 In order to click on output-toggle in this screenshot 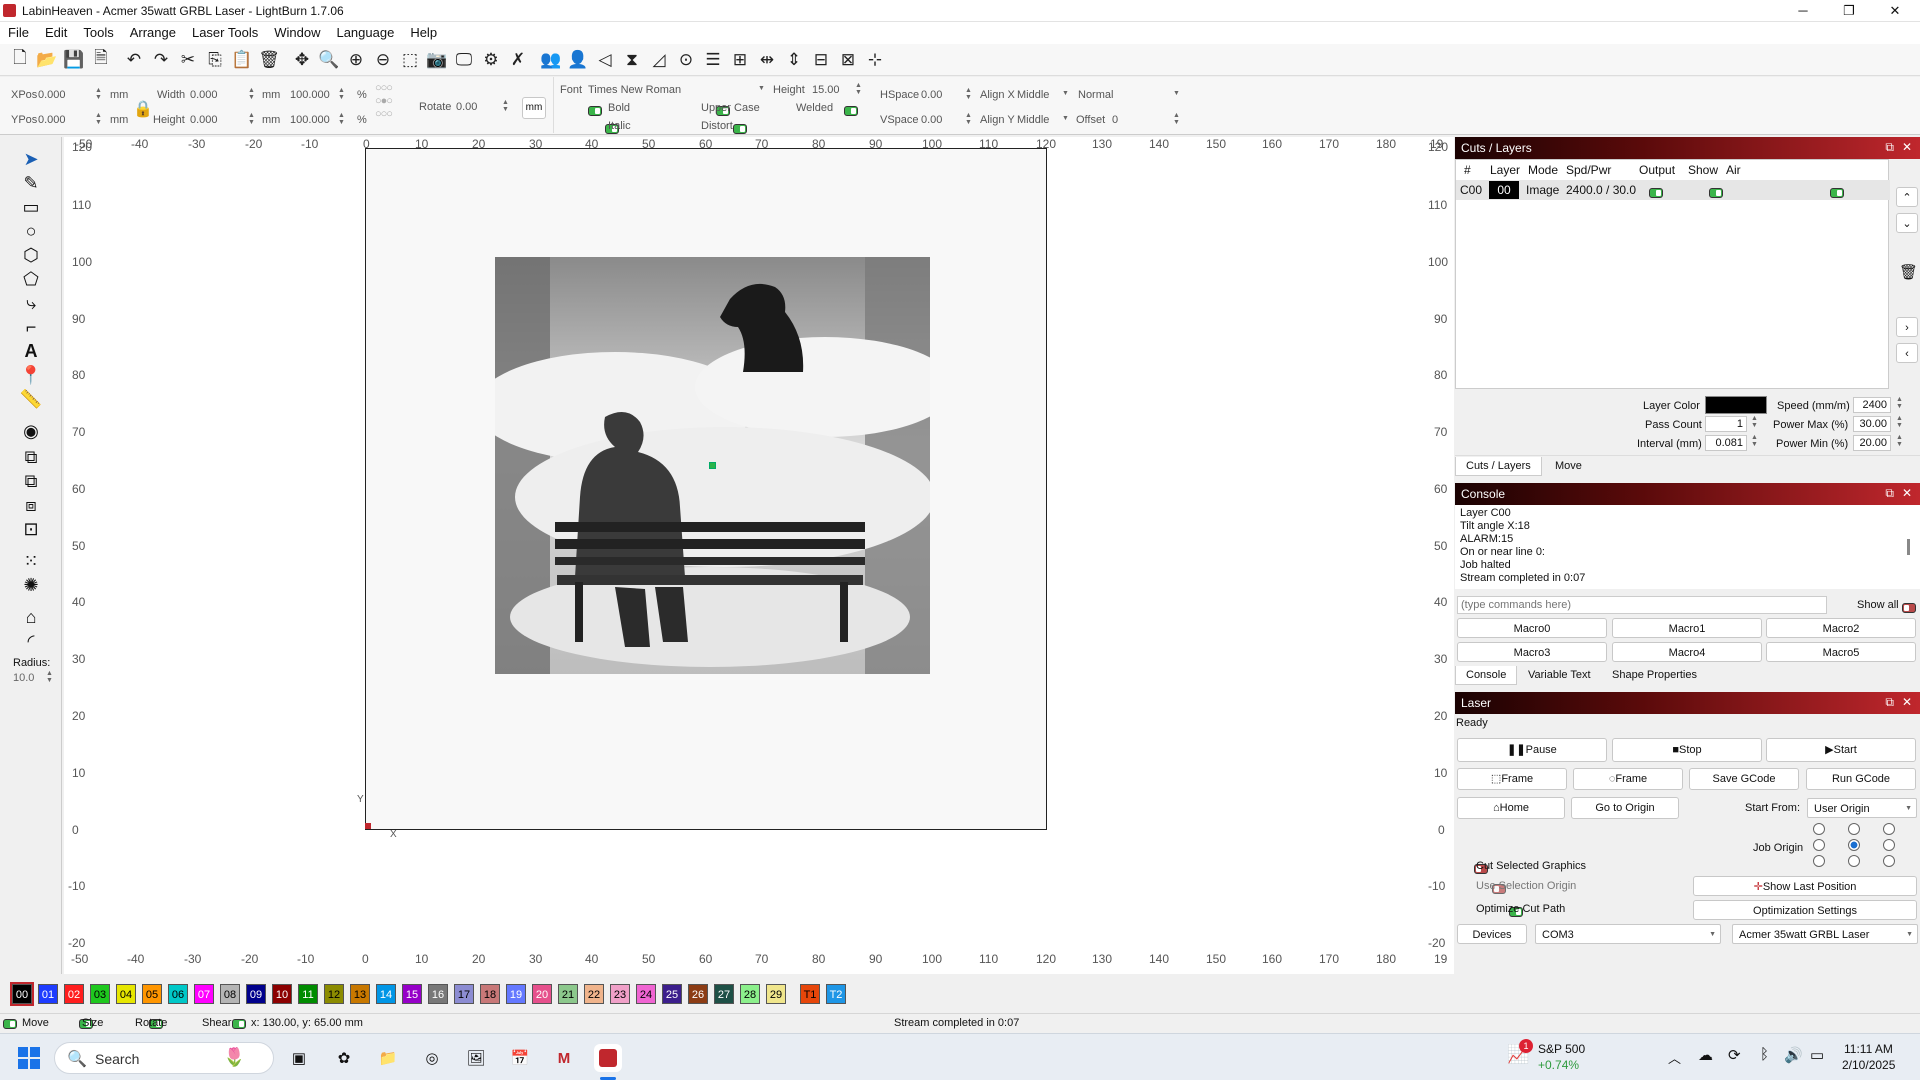, I will do `click(1656, 192)`.